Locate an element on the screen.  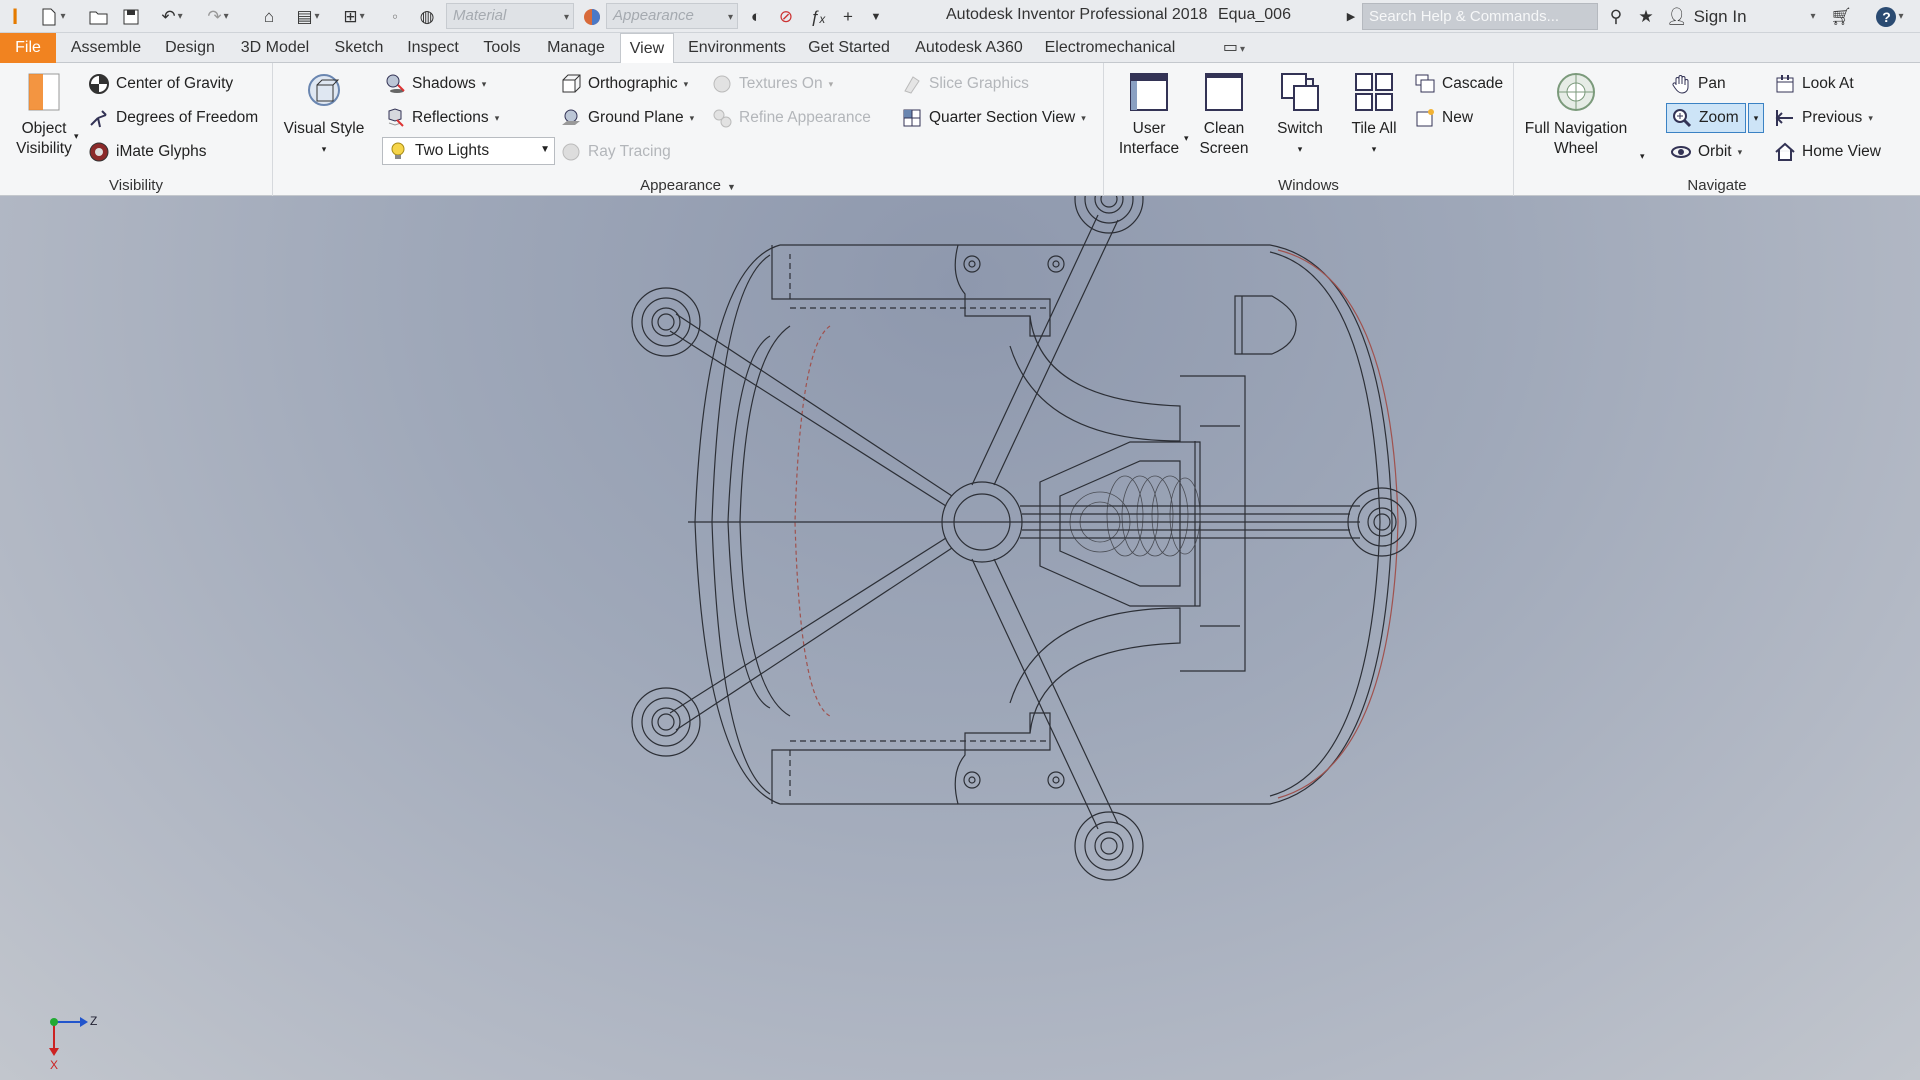
zoom-button: Zoom is located at coordinates (1706, 118).